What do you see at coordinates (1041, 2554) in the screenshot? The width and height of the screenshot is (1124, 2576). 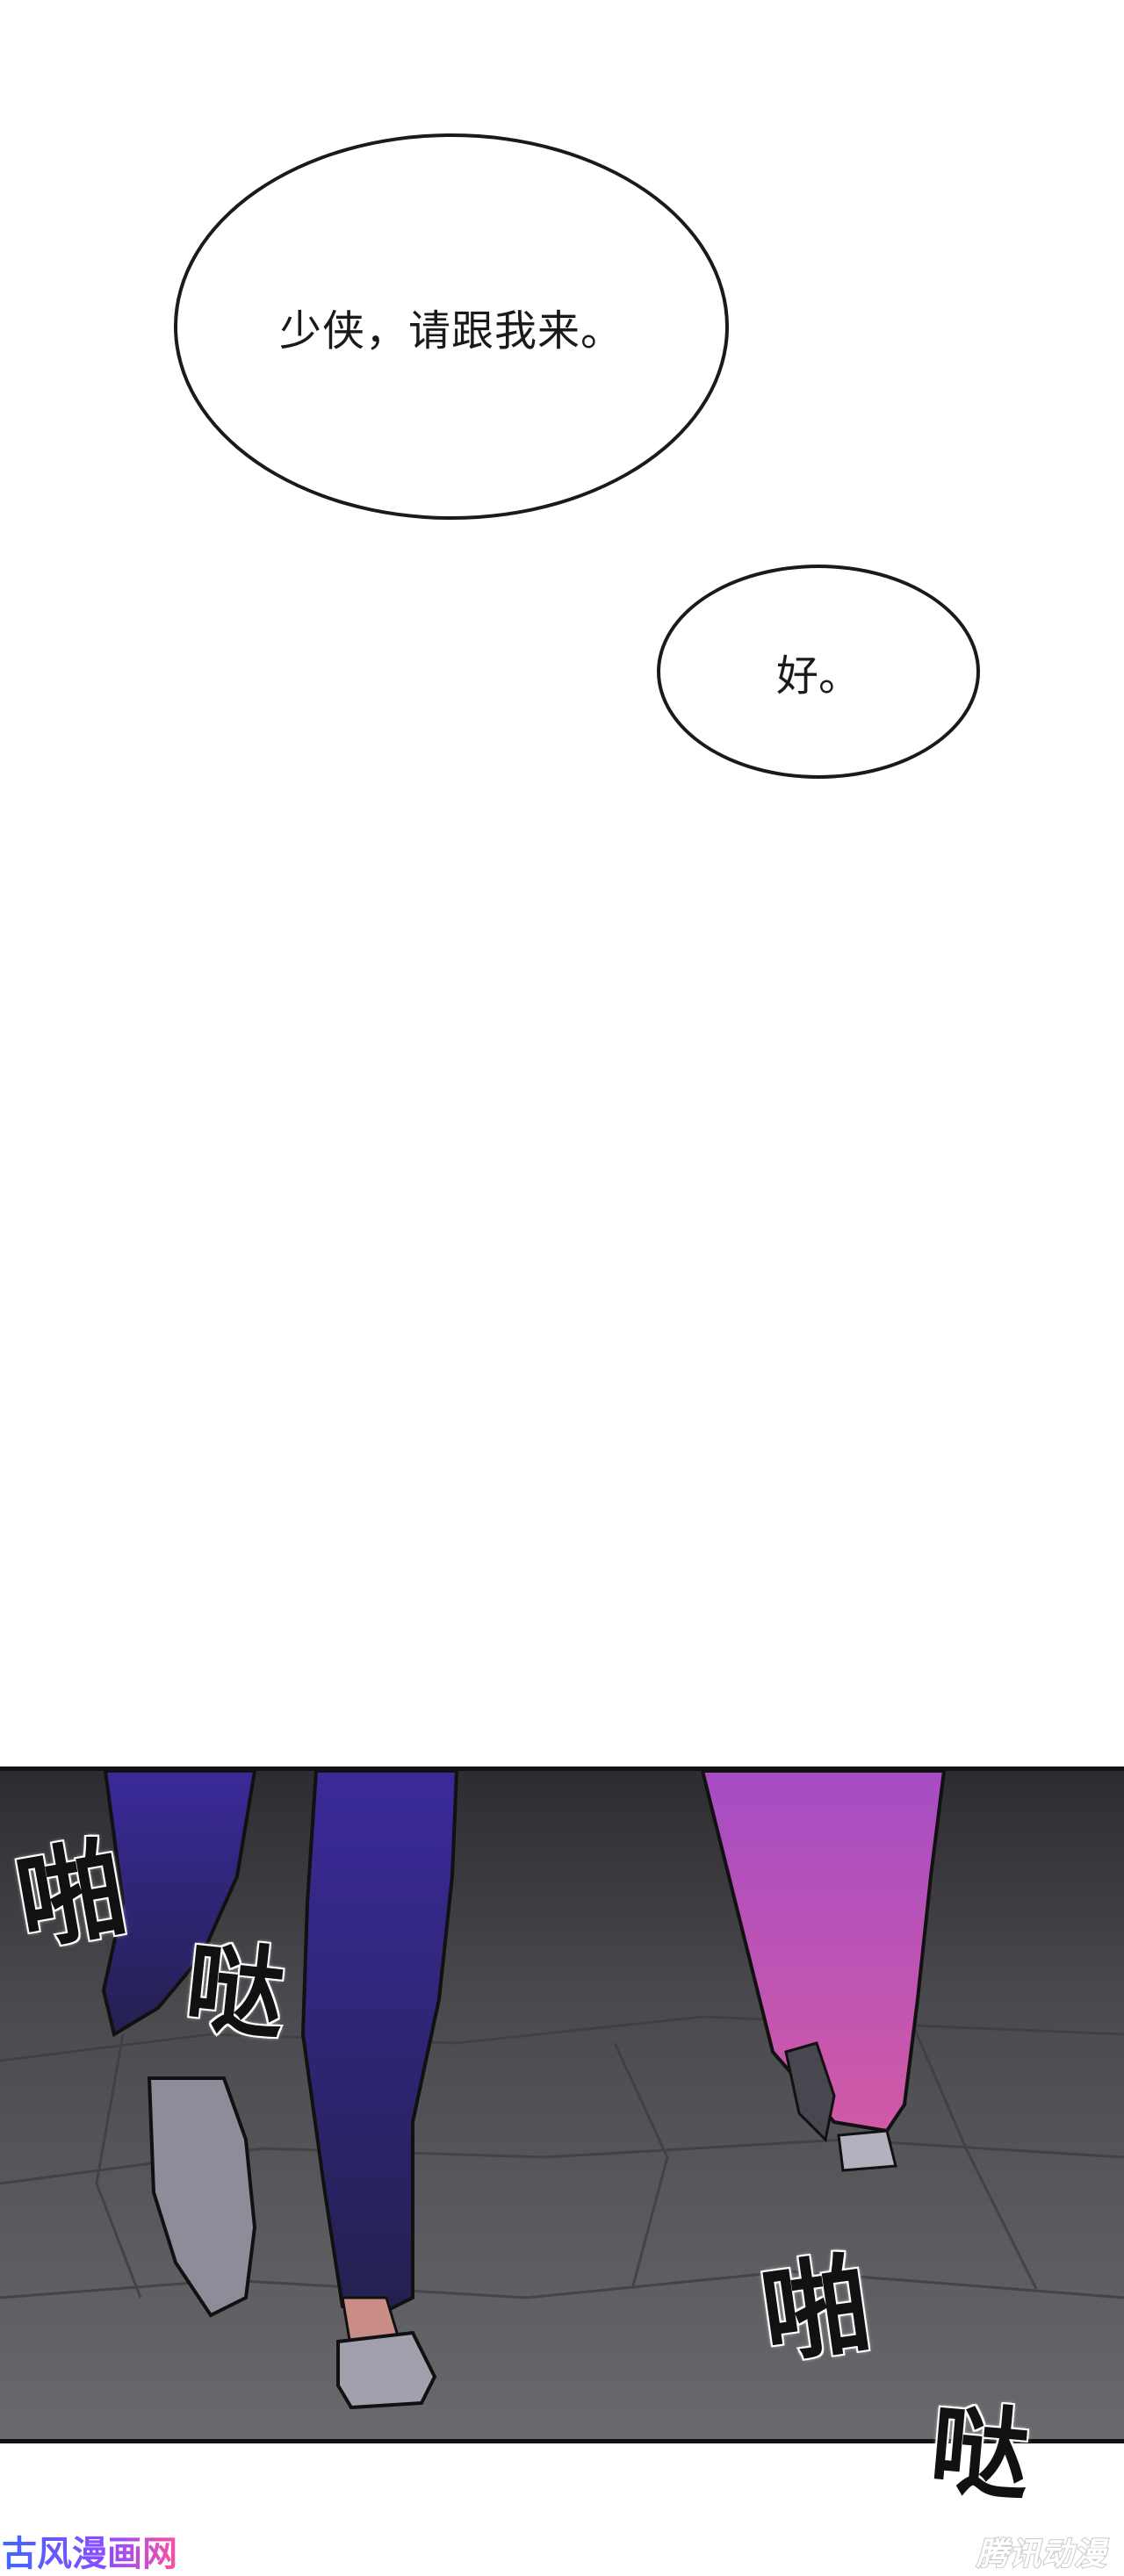 I see `watermark-right: 腾讯动漫` at bounding box center [1041, 2554].